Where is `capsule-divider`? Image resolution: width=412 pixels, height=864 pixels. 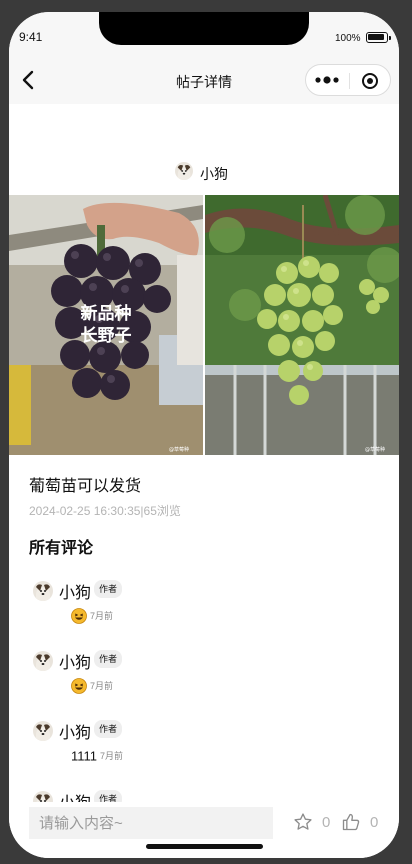 capsule-divider is located at coordinates (349, 81).